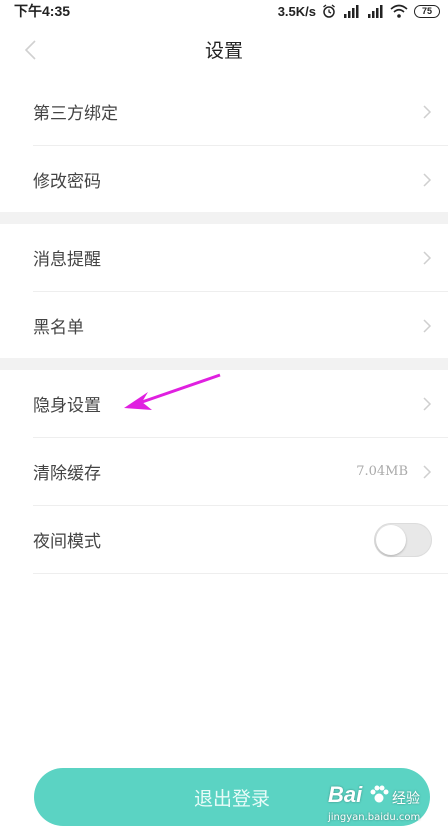  I want to click on row-label: 修改密码, so click(67, 182).